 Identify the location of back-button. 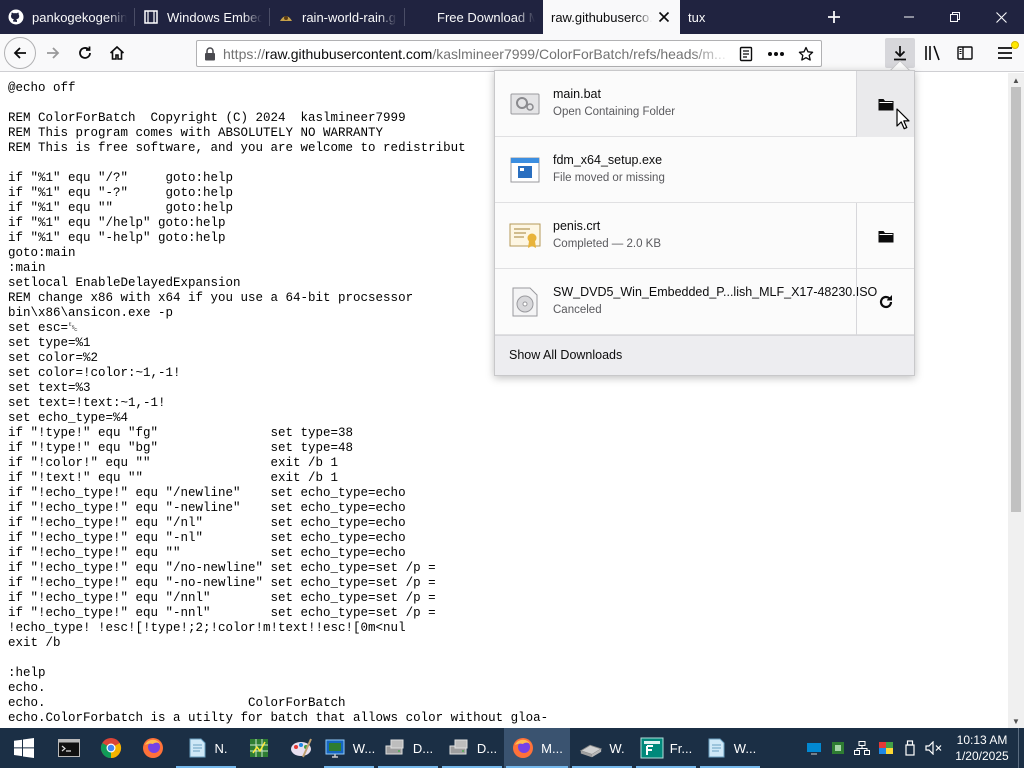
(20, 53).